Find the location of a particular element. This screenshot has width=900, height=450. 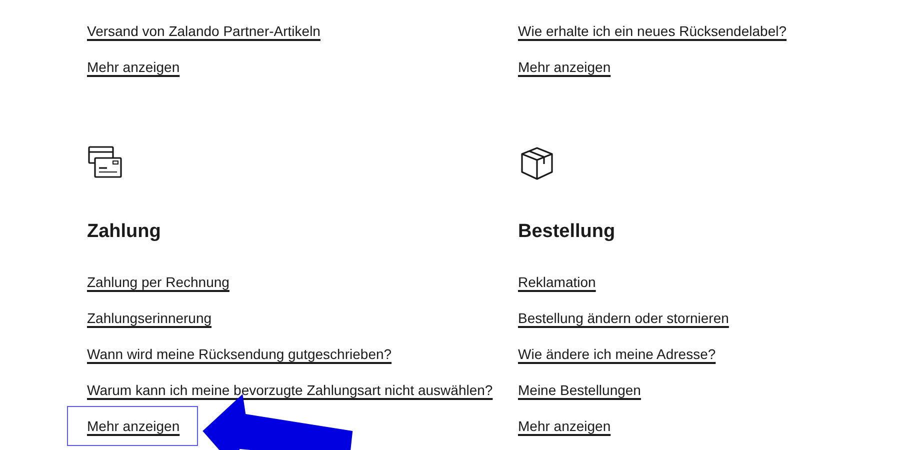

help-link: Meine Bestellungen is located at coordinates (579, 390).